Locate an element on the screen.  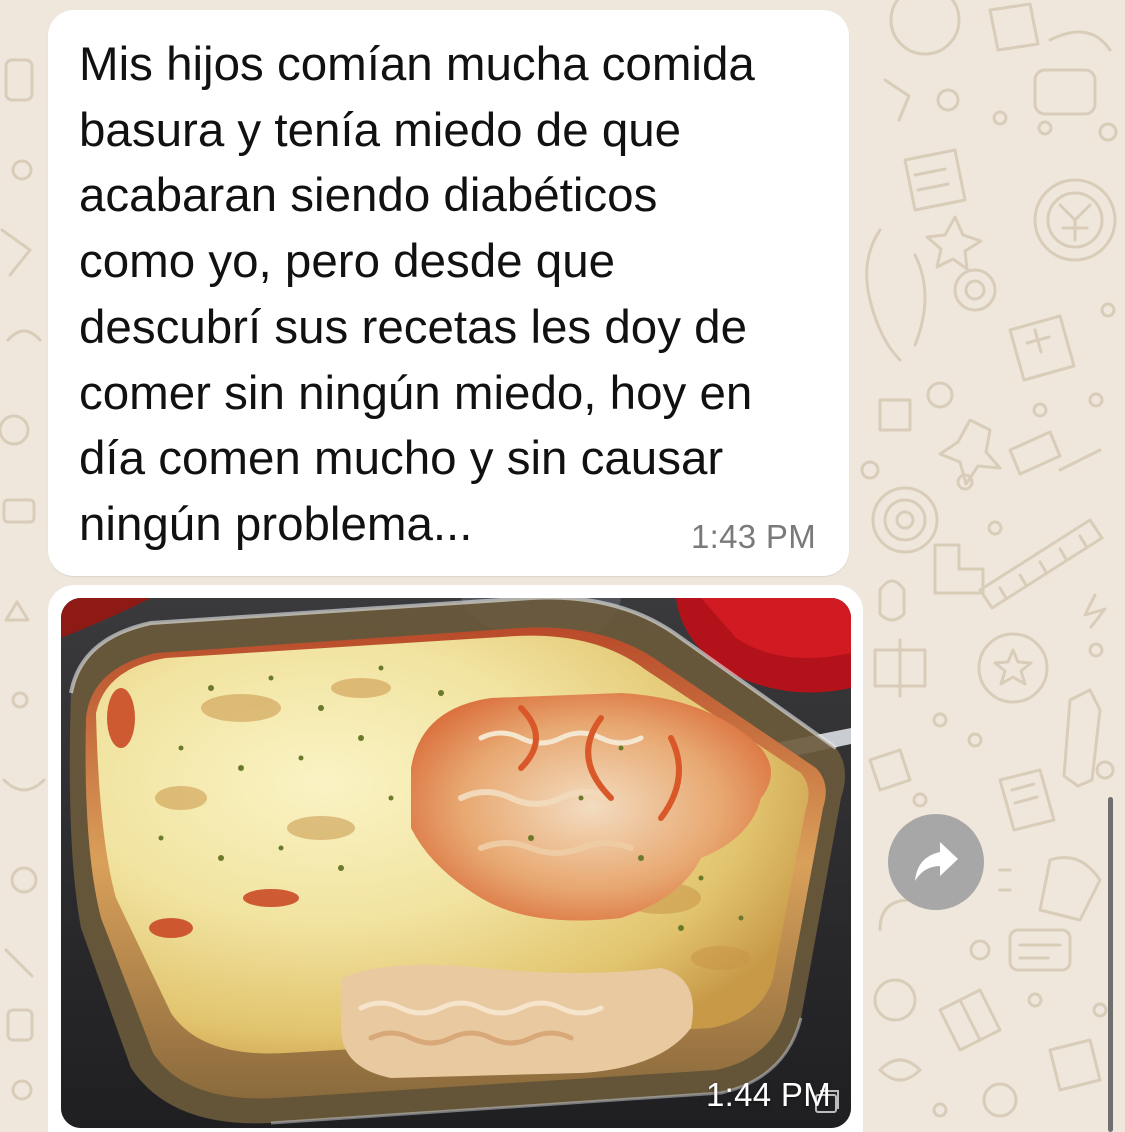
forward-button is located at coordinates (936, 862).